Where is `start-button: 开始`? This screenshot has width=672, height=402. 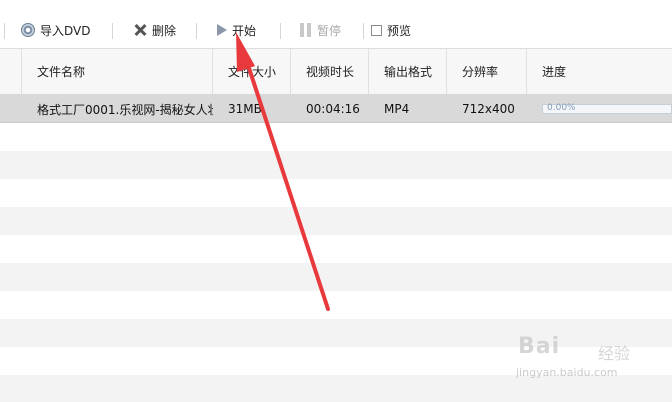
start-button: 开始 is located at coordinates (236, 30).